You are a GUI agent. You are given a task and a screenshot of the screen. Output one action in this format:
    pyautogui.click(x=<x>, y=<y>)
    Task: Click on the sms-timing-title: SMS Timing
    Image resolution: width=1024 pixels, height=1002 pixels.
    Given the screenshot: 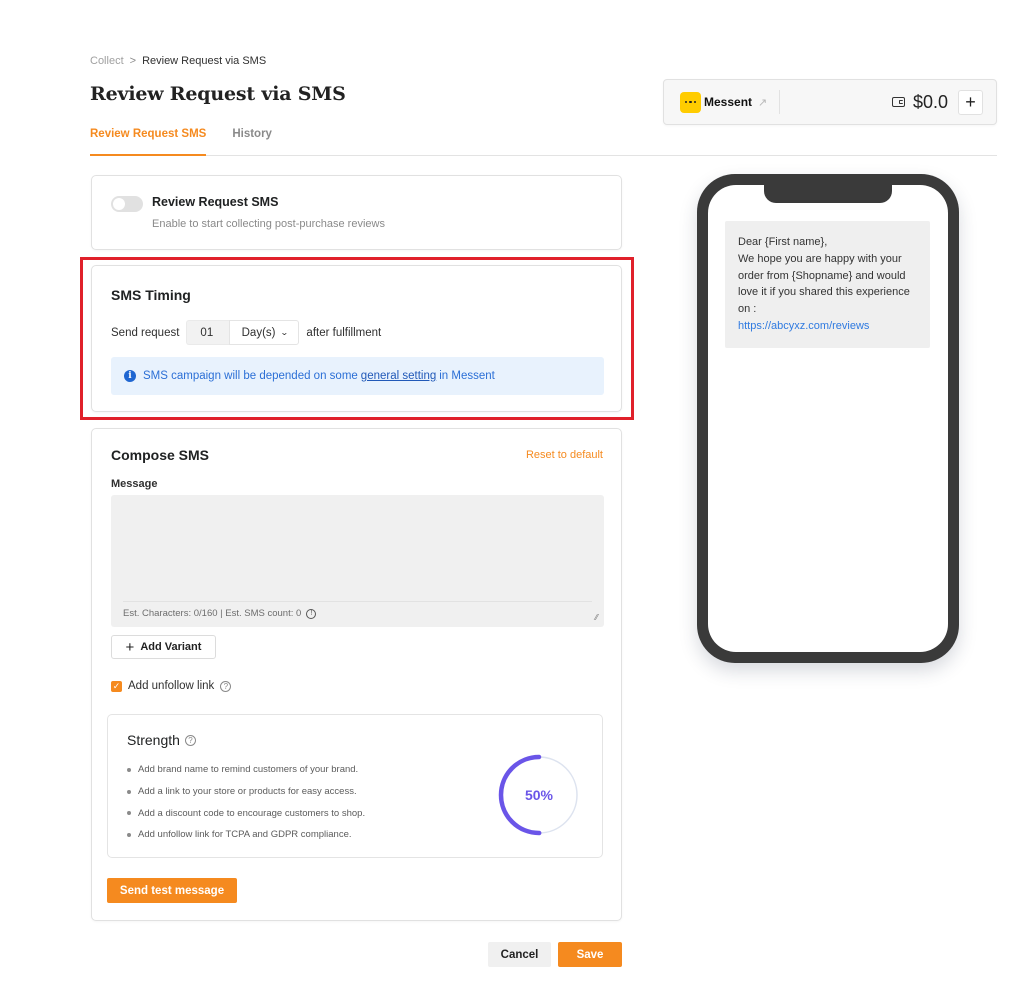 What is the action you would take?
    pyautogui.click(x=151, y=295)
    